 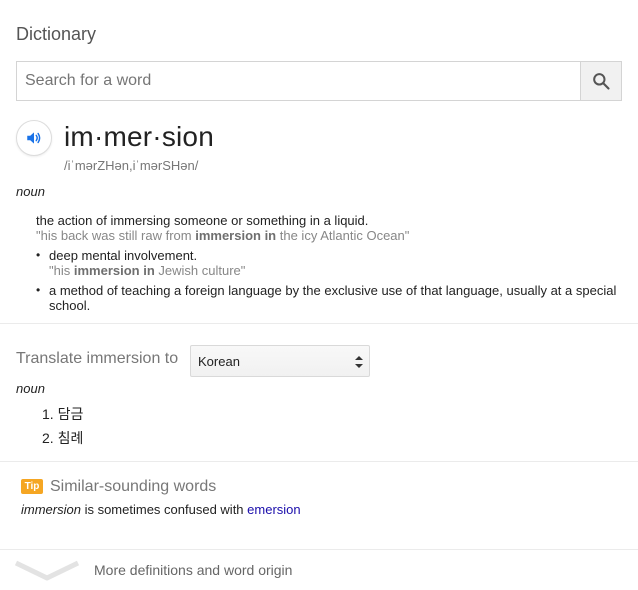 What do you see at coordinates (273, 509) in the screenshot?
I see `similar-word-link: emersion` at bounding box center [273, 509].